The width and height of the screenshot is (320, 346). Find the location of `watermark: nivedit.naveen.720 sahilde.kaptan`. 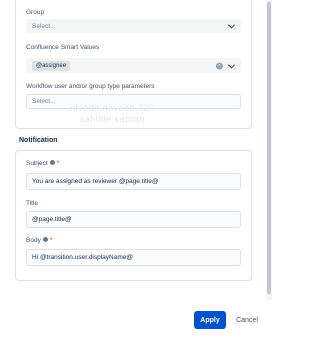

watermark: nivedit.naveen.720 sahilde.kaptan is located at coordinates (112, 114).